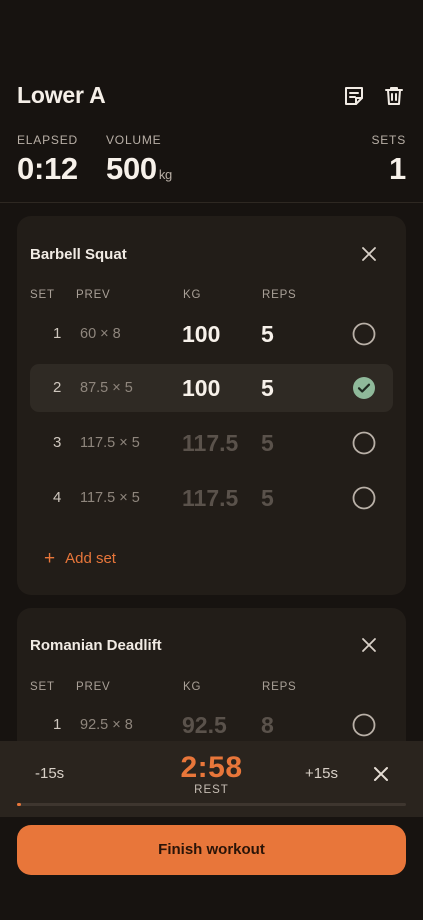  Describe the element at coordinates (57, 497) in the screenshot. I see `set-number: 4` at that location.